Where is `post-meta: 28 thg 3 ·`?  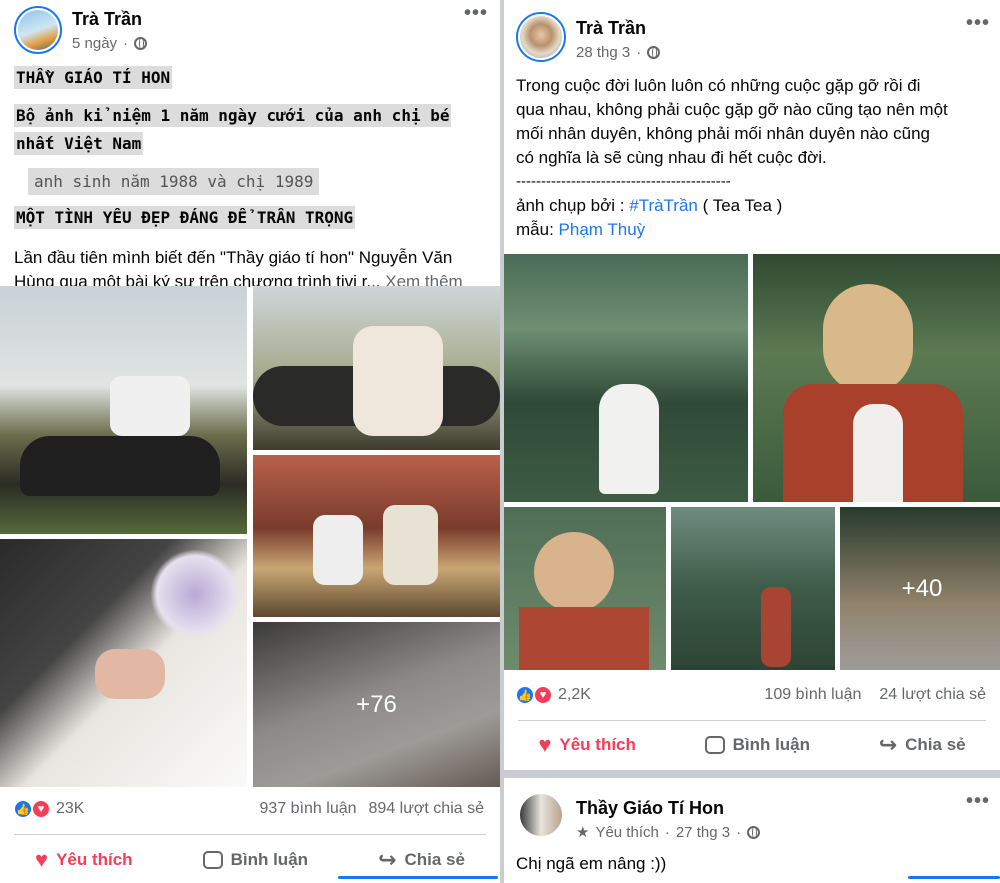 post-meta: 28 thg 3 · is located at coordinates (618, 52).